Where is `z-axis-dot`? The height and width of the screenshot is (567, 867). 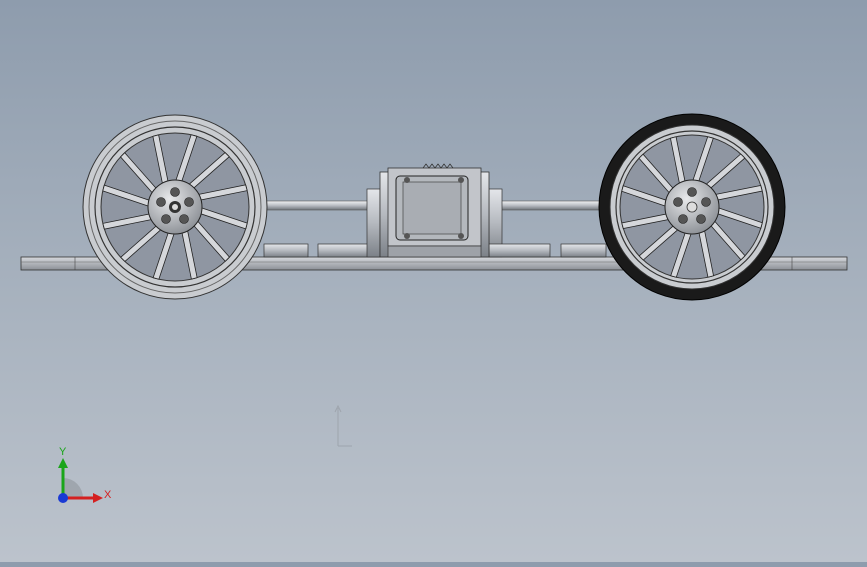 z-axis-dot is located at coordinates (63, 498).